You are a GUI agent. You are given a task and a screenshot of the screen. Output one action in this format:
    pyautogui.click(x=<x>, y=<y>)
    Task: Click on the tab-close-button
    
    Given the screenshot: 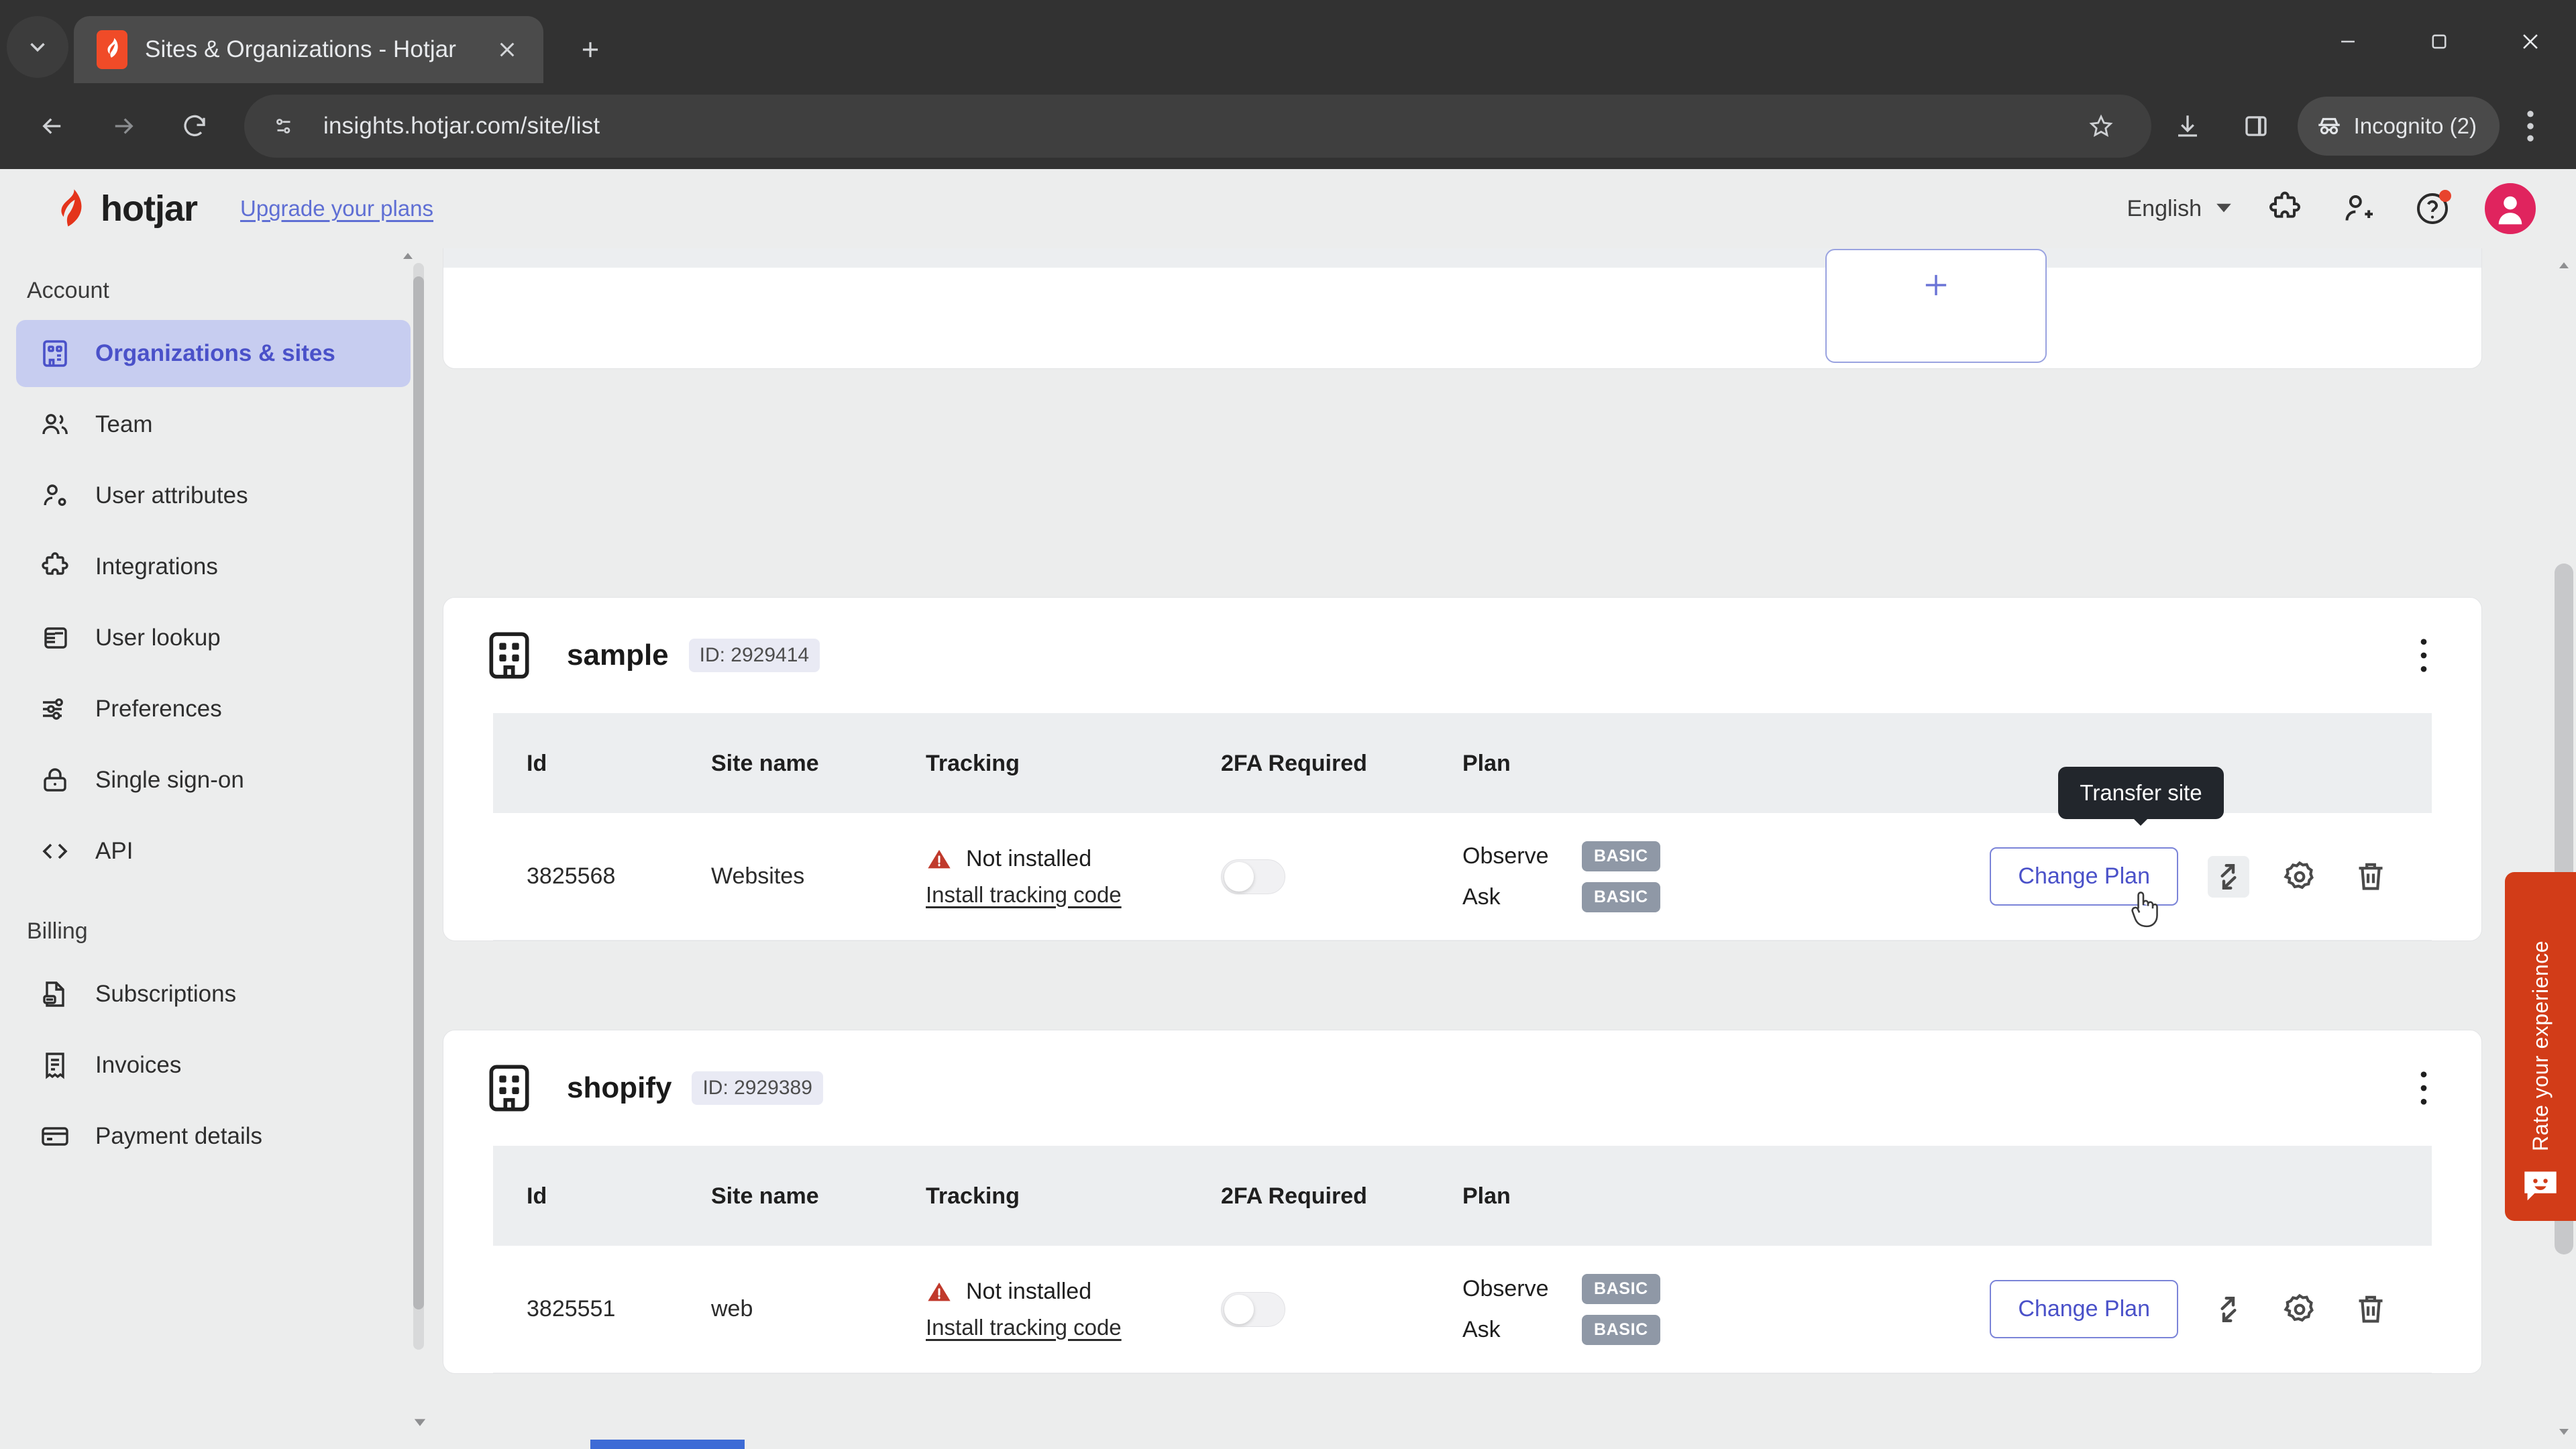 What is the action you would take?
    pyautogui.click(x=507, y=50)
    